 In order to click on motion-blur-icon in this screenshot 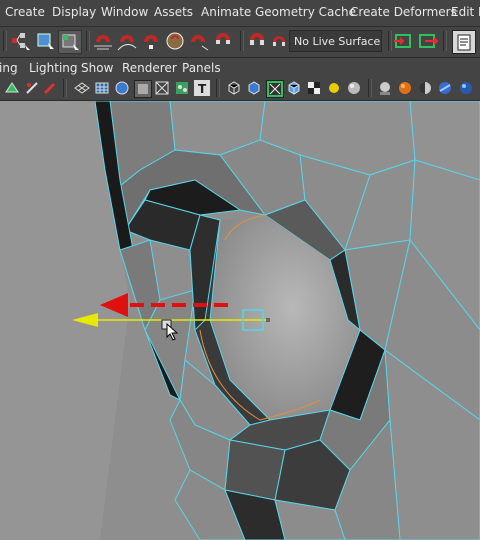, I will do `click(354, 88)`.